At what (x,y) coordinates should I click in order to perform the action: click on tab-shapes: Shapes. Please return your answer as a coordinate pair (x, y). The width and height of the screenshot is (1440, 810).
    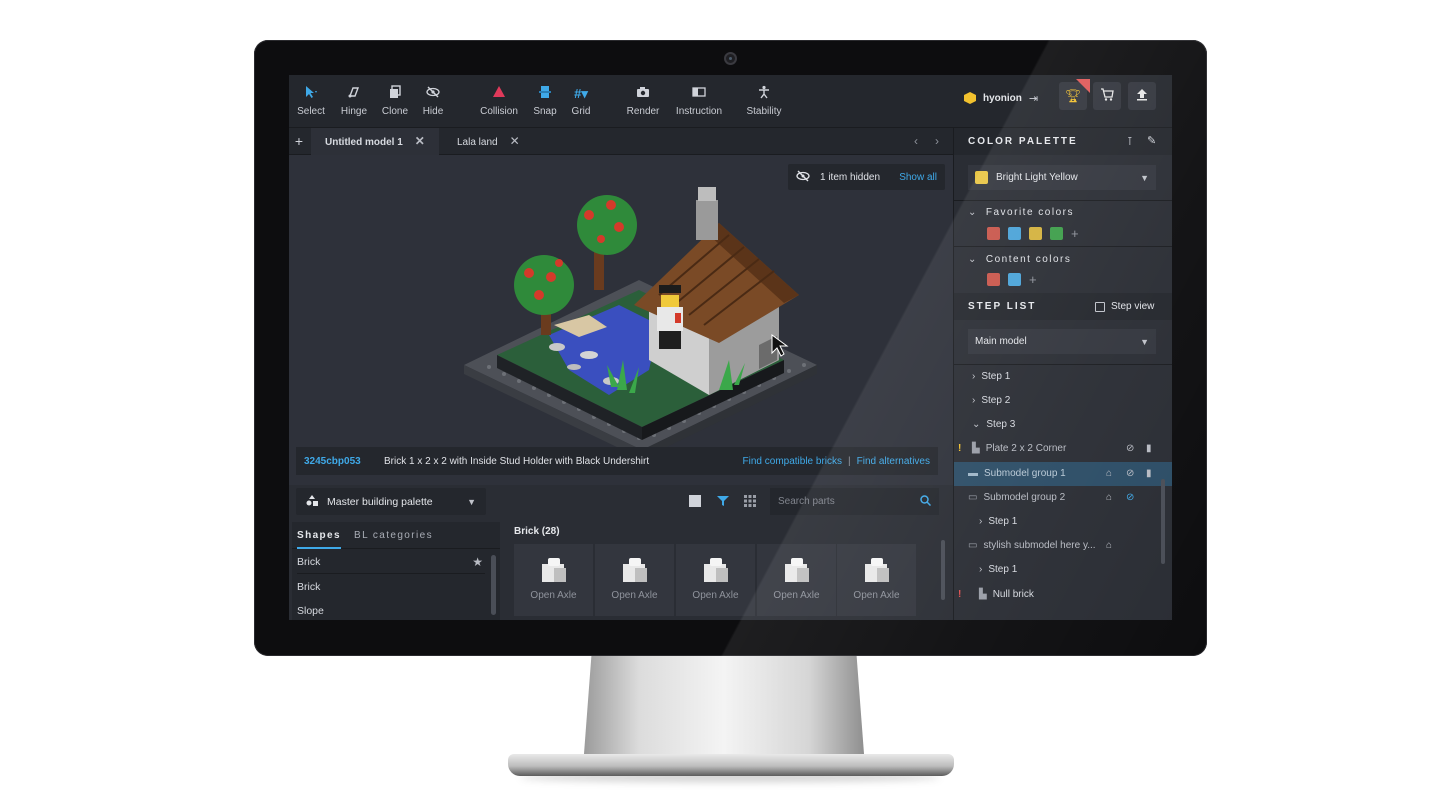
    Looking at the image, I should click on (319, 535).